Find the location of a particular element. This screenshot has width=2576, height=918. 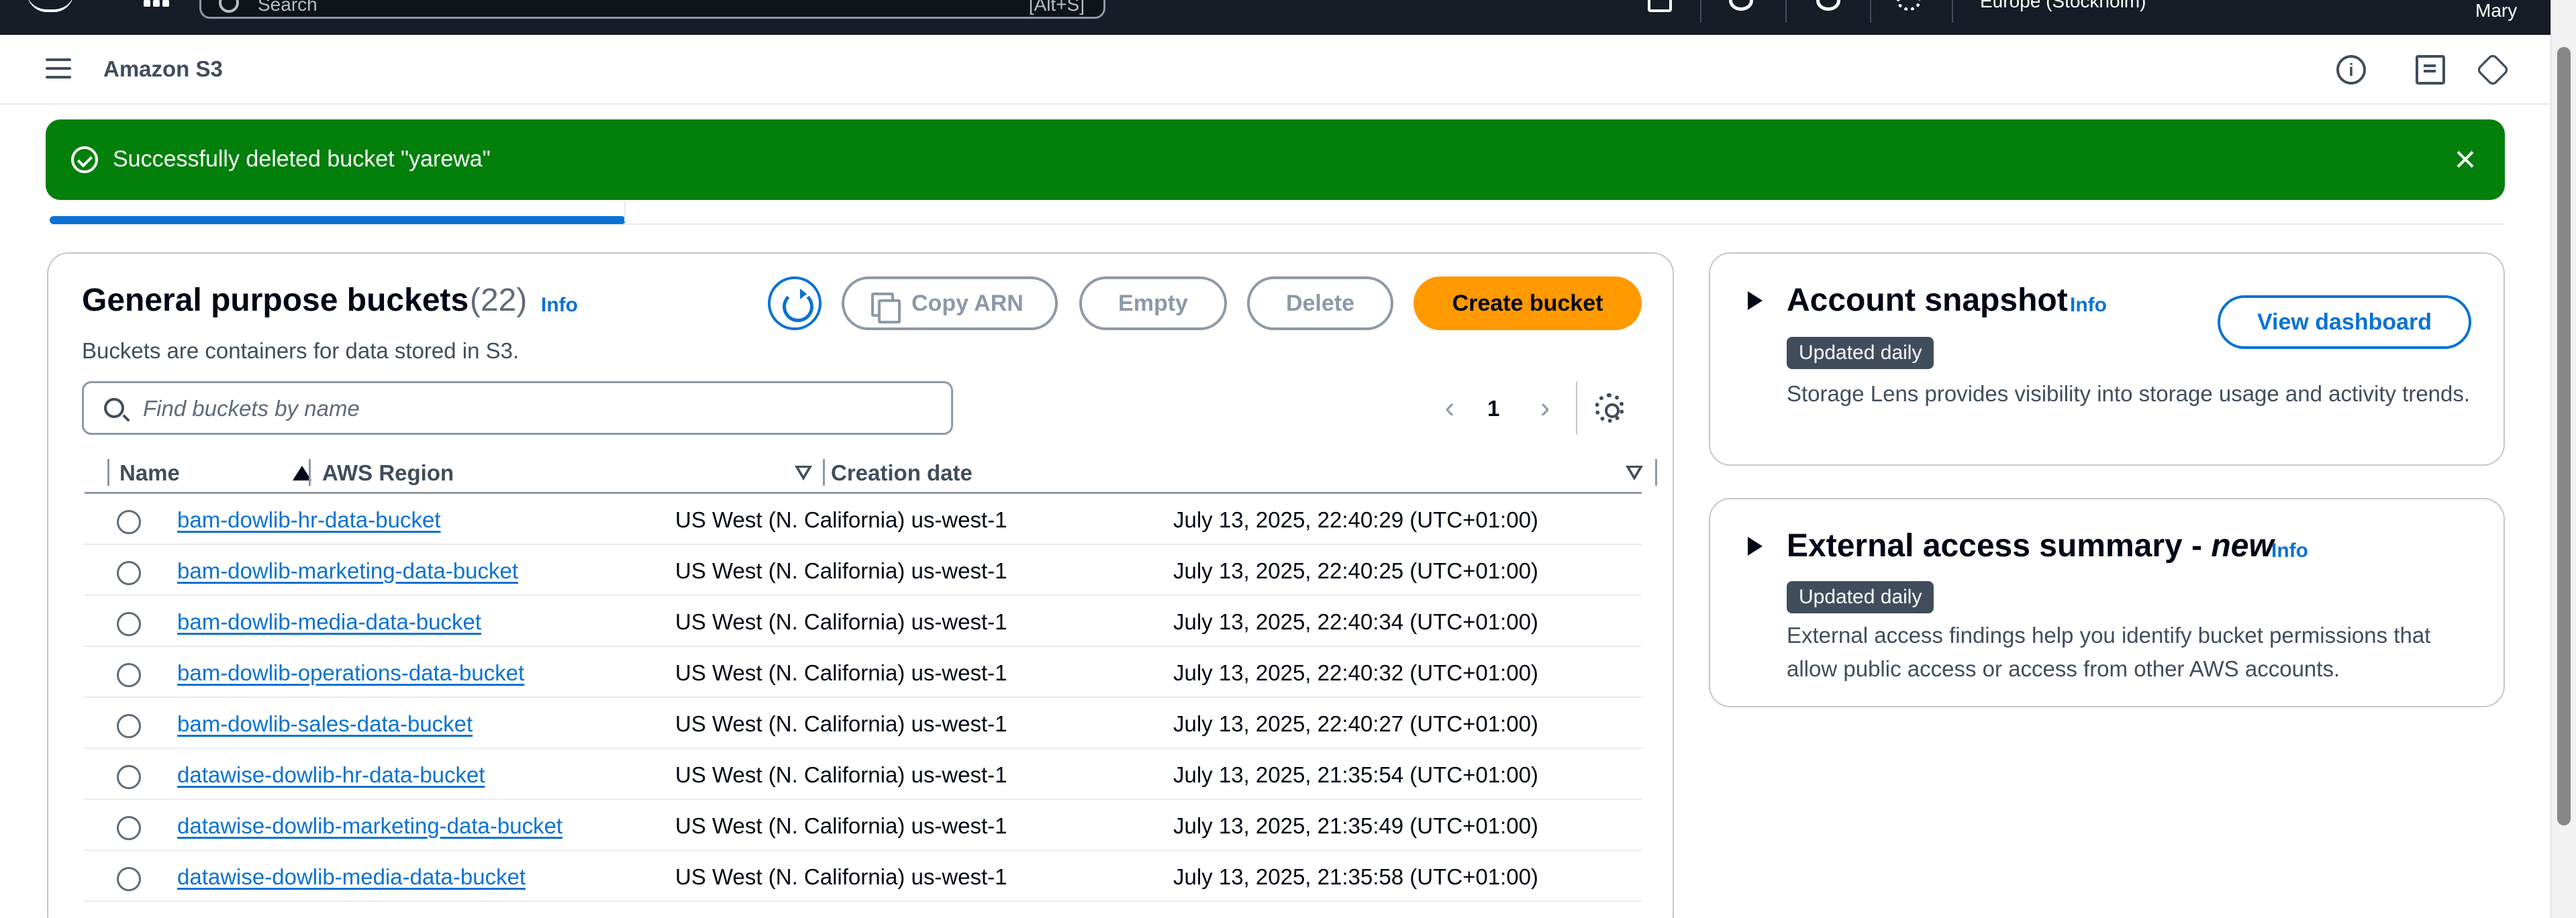

buckets-count: (22) is located at coordinates (499, 300).